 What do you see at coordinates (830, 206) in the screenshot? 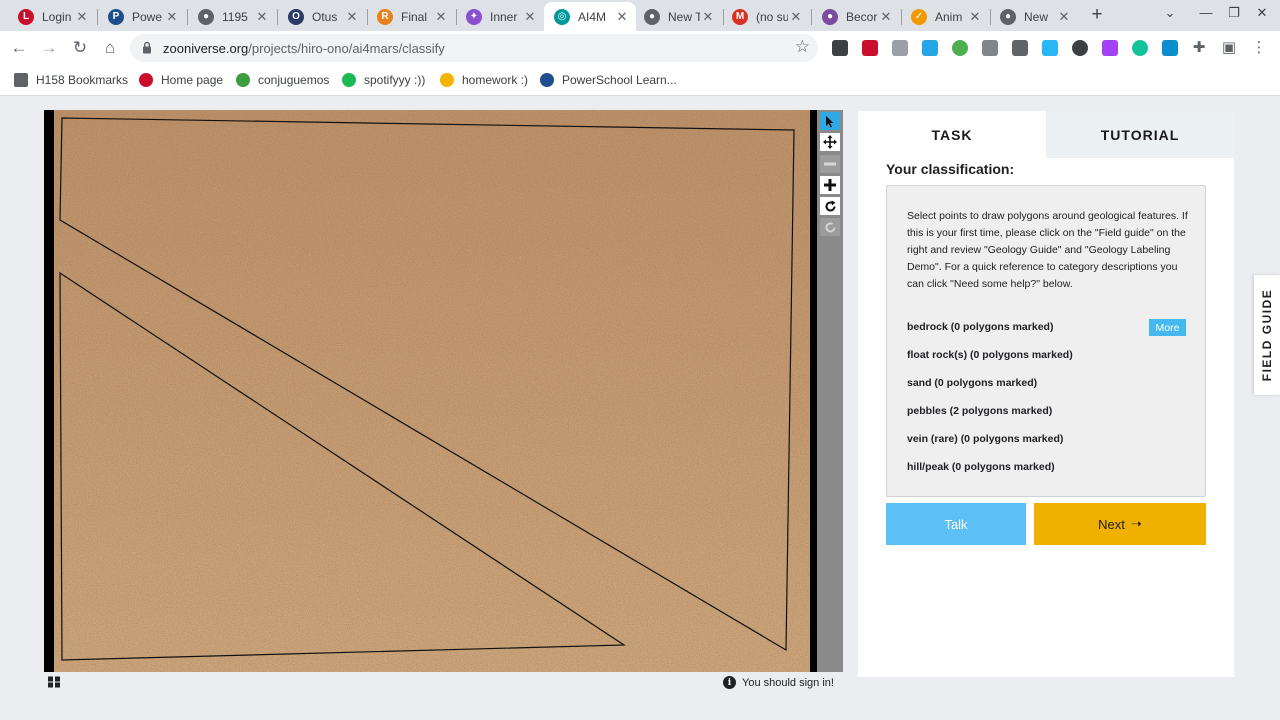
I see `rotate-icon` at bounding box center [830, 206].